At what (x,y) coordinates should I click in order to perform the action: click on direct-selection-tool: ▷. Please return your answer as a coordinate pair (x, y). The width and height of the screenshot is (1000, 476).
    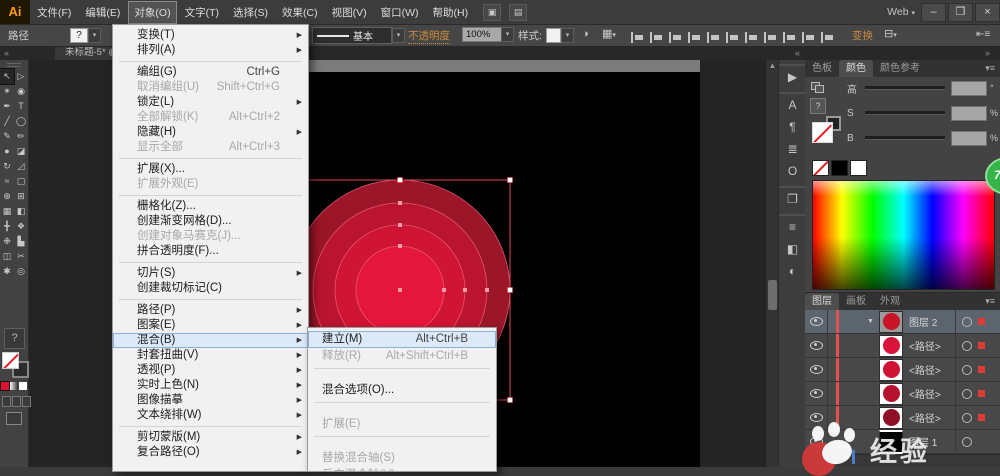
    Looking at the image, I should click on (21, 76).